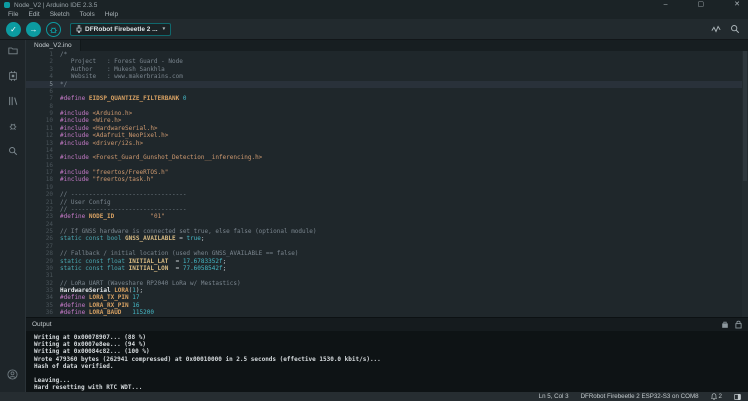  I want to click on clear-output-icon, so click(725, 325).